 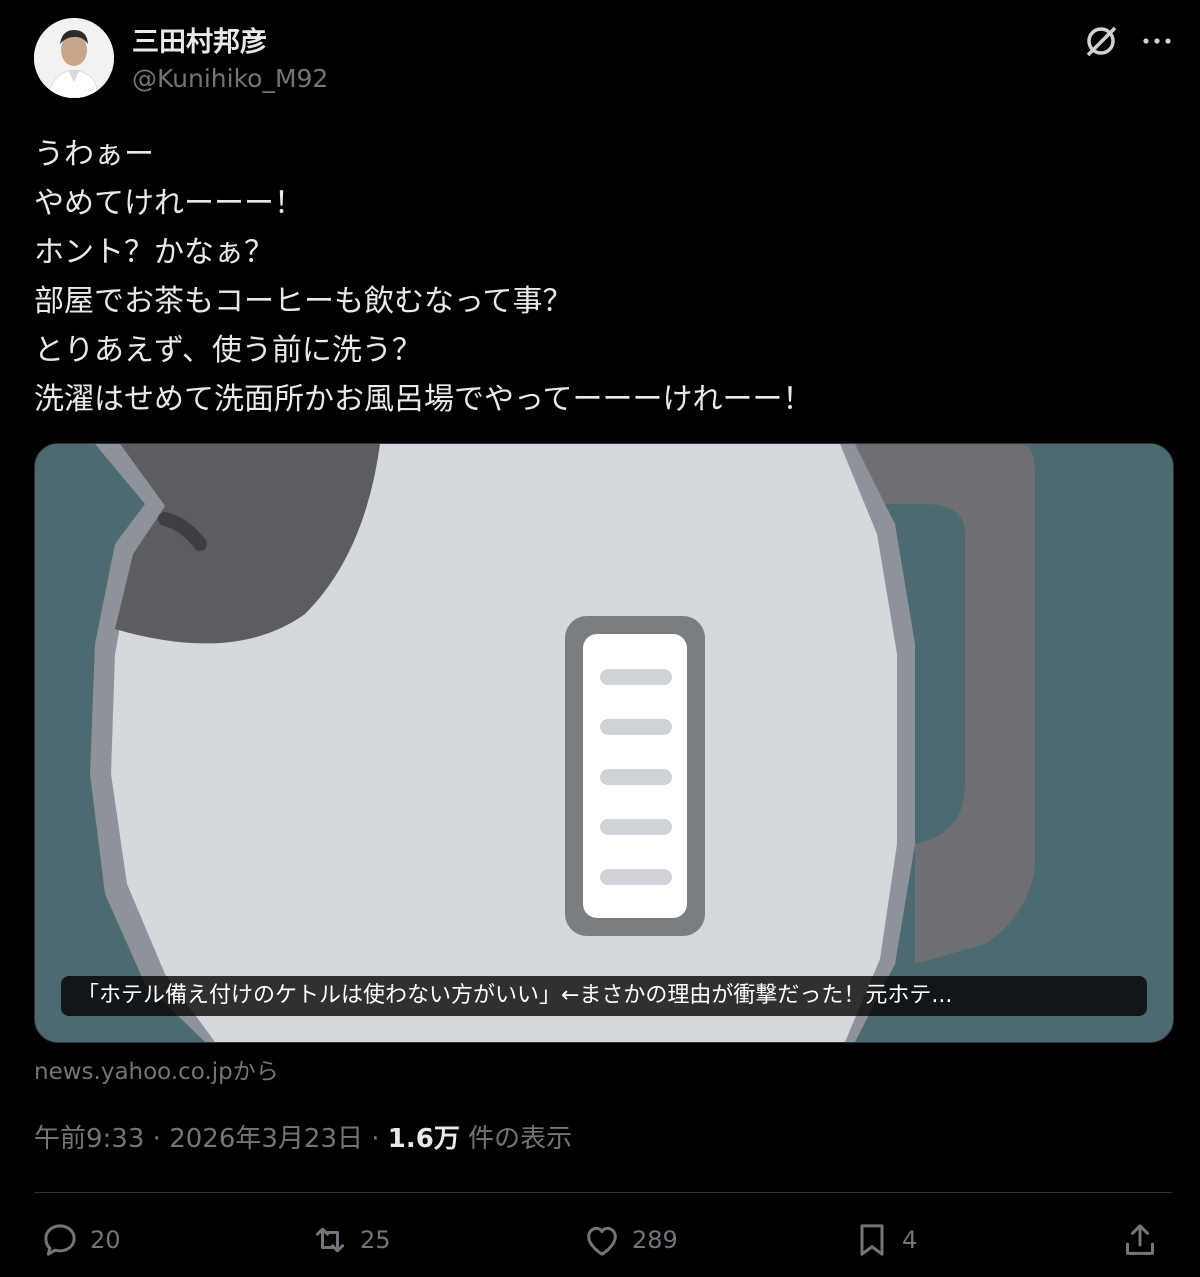 What do you see at coordinates (60, 1240) in the screenshot?
I see `reply-icon` at bounding box center [60, 1240].